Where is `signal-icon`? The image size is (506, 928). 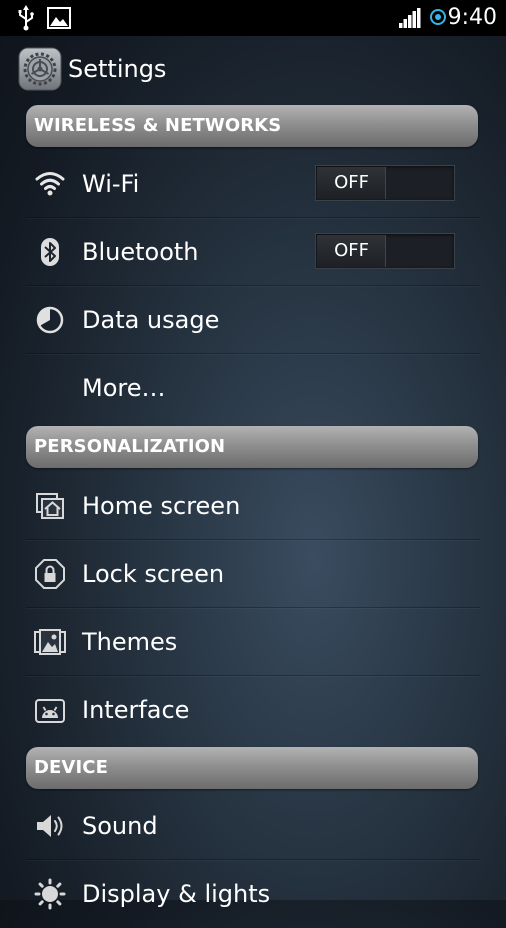
signal-icon is located at coordinates (410, 18).